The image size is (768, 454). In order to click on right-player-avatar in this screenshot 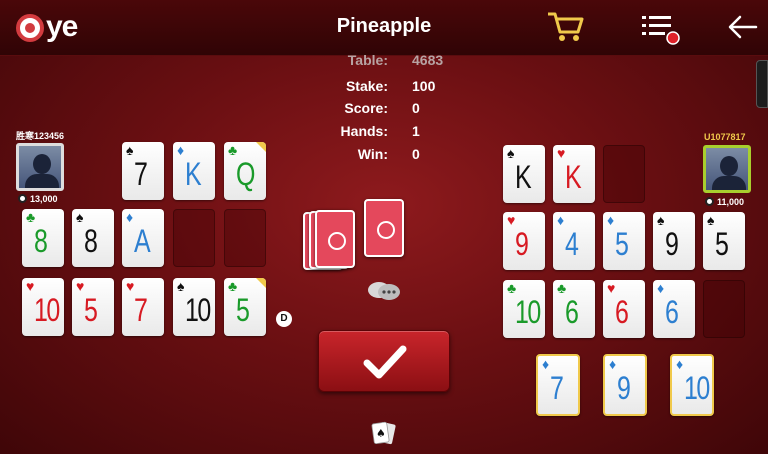, I will do `click(727, 169)`.